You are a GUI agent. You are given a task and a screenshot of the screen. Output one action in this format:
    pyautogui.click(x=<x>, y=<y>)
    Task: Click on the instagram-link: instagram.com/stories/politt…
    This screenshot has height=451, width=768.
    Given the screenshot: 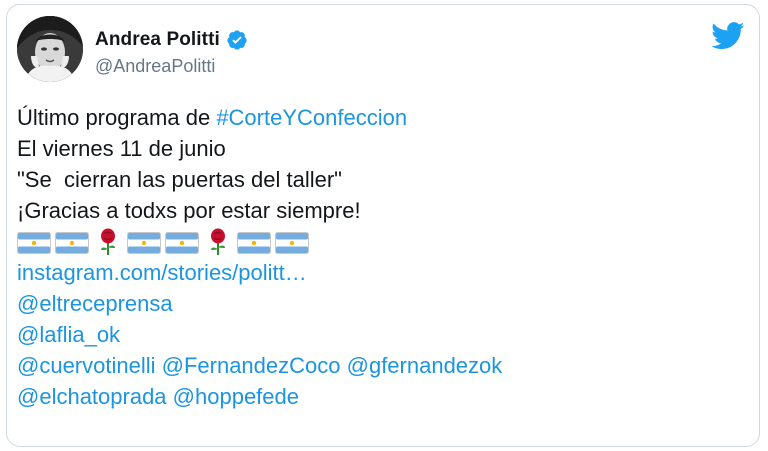 What is the action you would take?
    pyautogui.click(x=162, y=272)
    